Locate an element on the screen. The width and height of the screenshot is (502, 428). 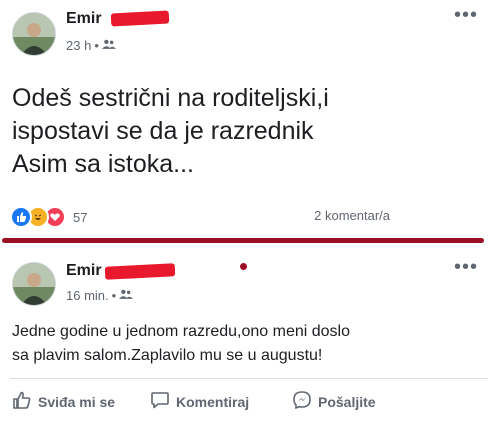
thumbs-up-icon is located at coordinates (22, 401).